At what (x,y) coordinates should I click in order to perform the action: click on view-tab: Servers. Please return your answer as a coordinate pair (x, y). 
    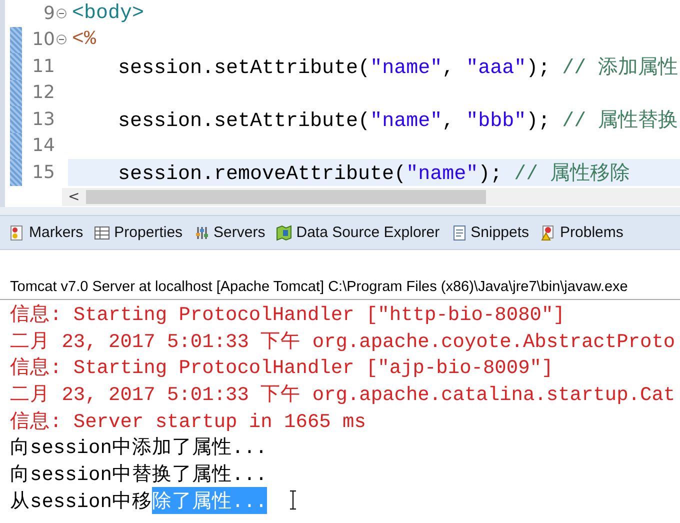
    Looking at the image, I should click on (229, 232).